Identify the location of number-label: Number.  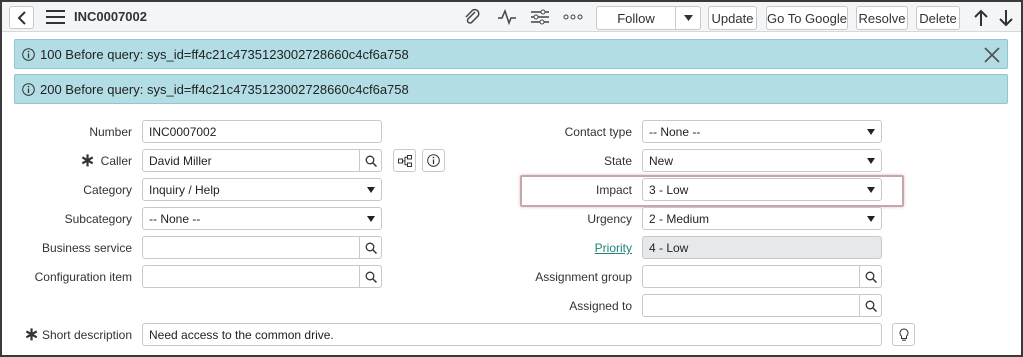
(110, 132).